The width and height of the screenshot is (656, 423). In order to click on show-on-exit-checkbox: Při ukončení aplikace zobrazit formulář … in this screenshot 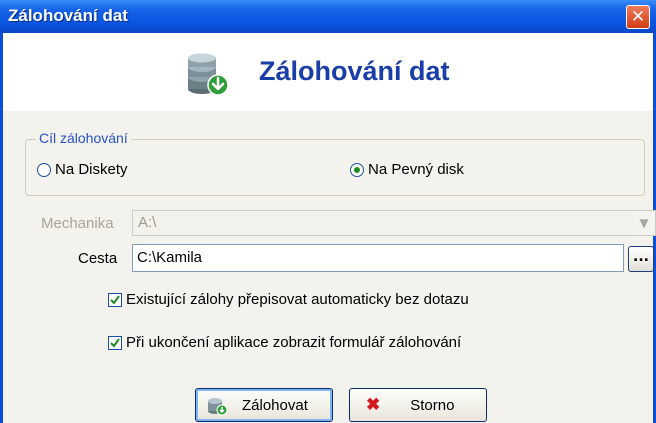, I will do `click(284, 342)`.